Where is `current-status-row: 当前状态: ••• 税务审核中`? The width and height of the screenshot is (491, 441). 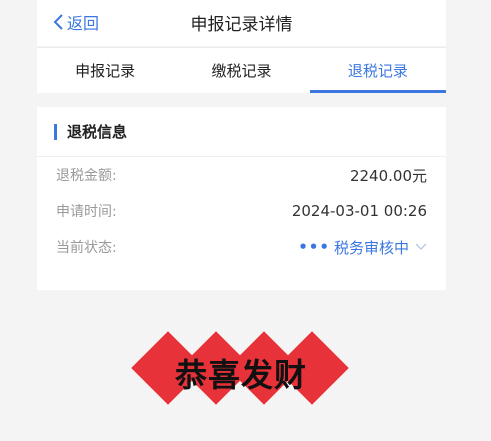
current-status-row: 当前状态: ••• 税务审核中 is located at coordinates (241, 247).